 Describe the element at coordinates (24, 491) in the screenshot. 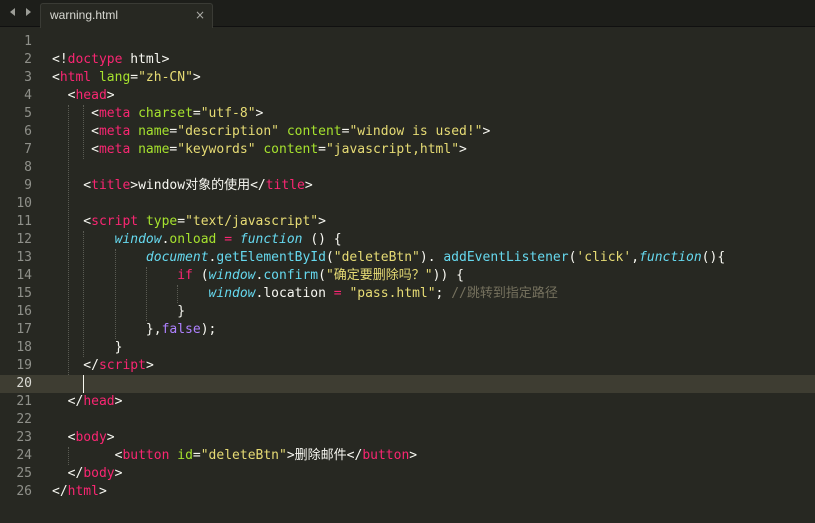

I see `line-number: 26` at that location.